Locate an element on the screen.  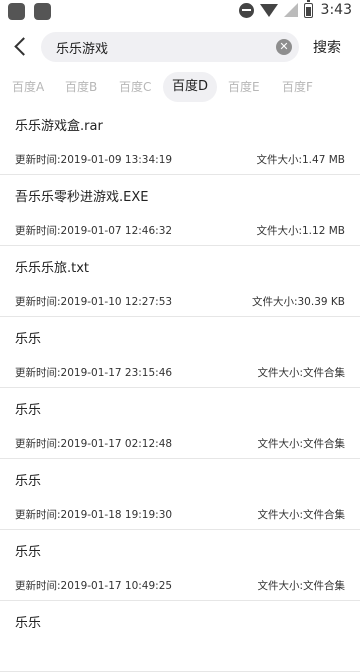
wifi-icon is located at coordinates (268, 10).